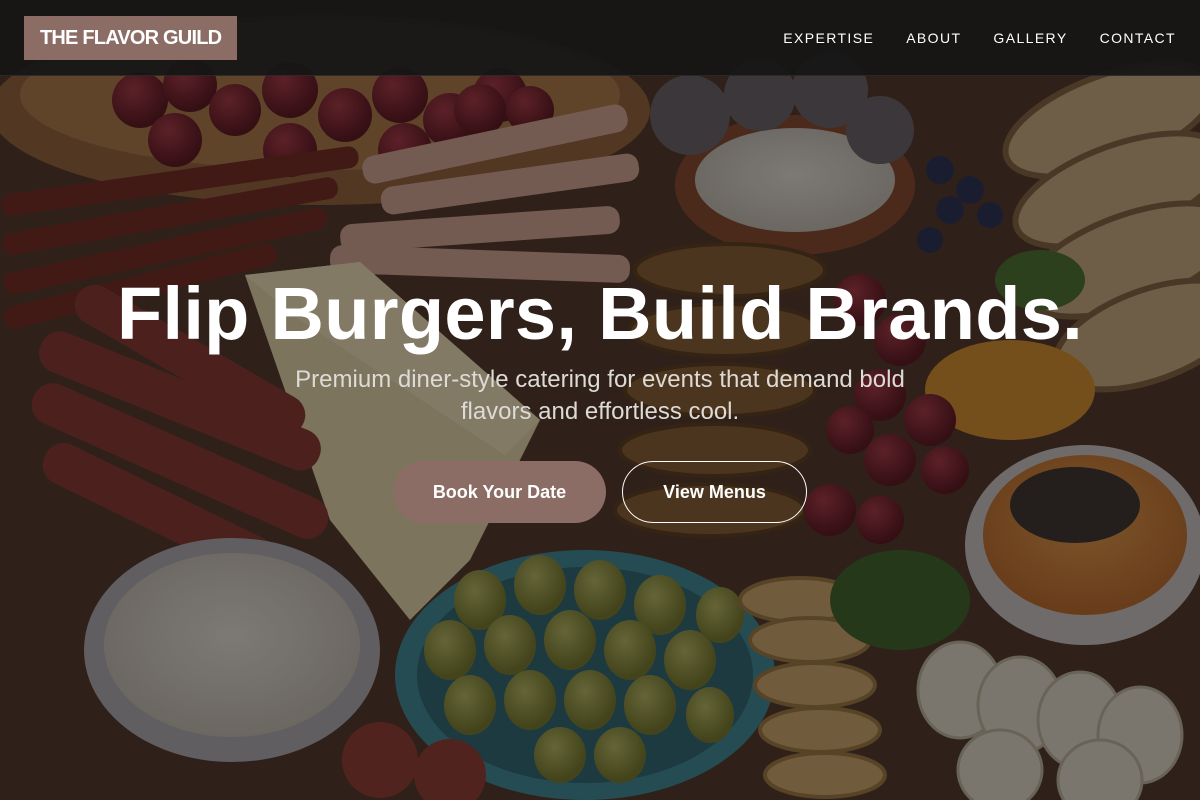 The width and height of the screenshot is (1200, 800). Describe the element at coordinates (1138, 38) in the screenshot. I see `nav-link-contact: CONTACT` at that location.